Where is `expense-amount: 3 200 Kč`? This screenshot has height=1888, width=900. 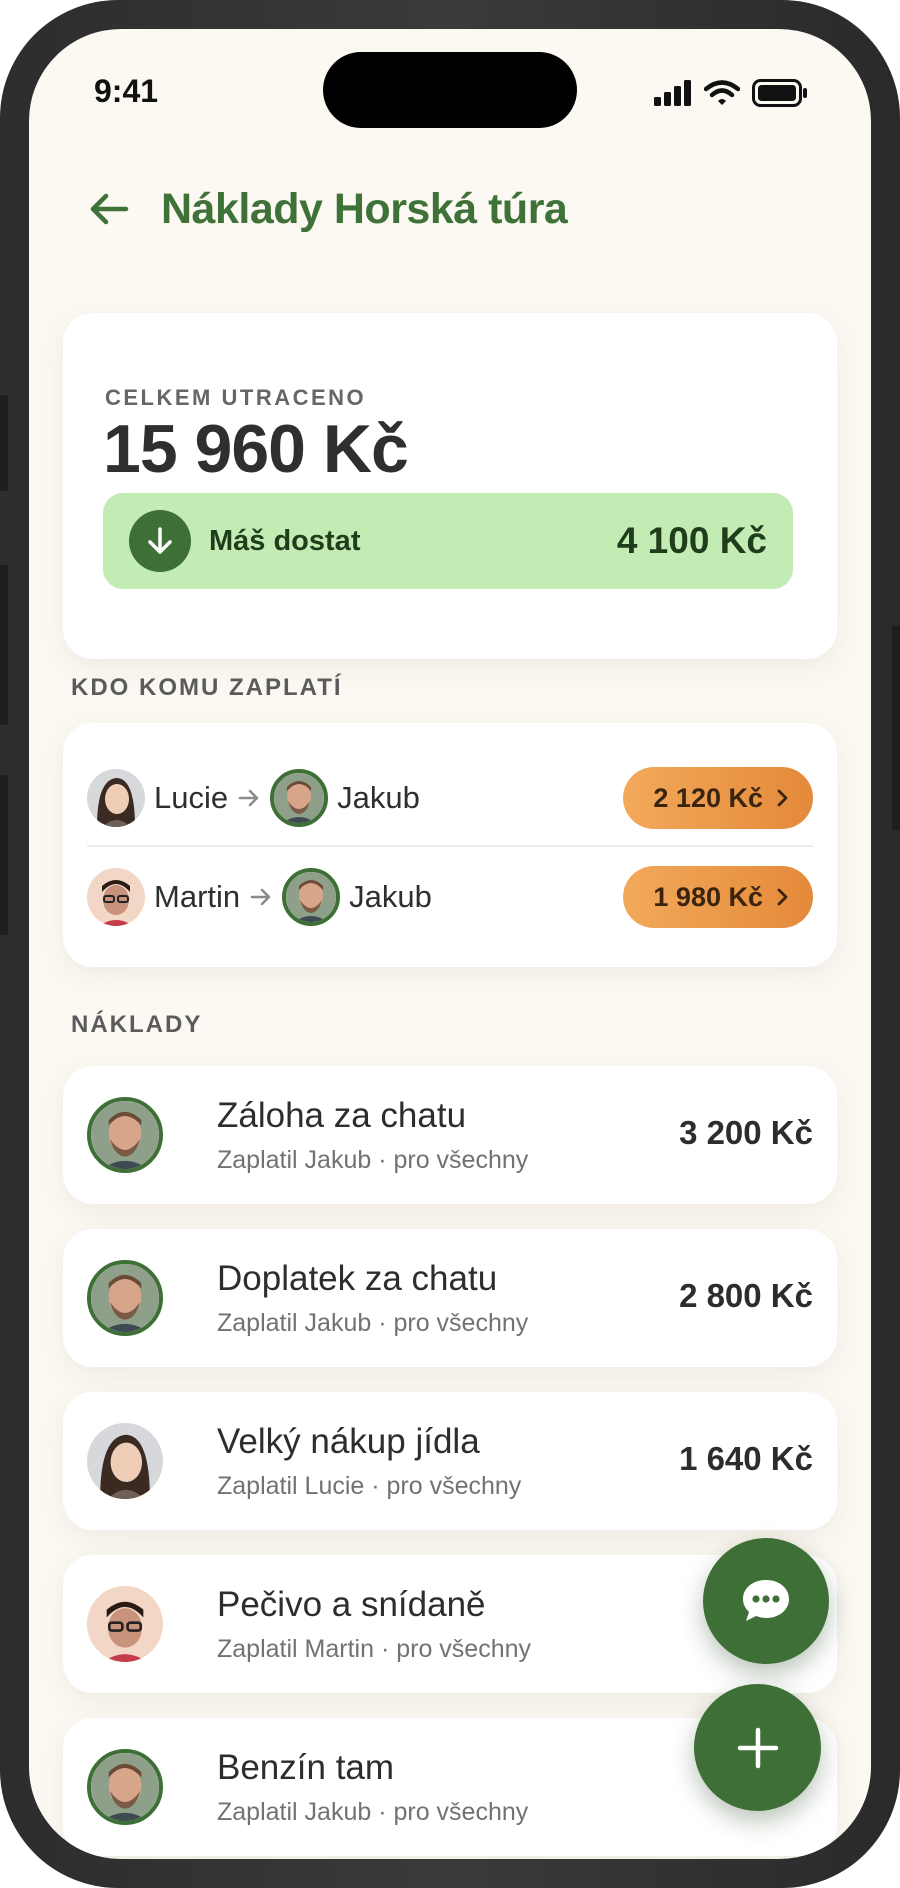
expense-amount: 3 200 Kč is located at coordinates (746, 1132).